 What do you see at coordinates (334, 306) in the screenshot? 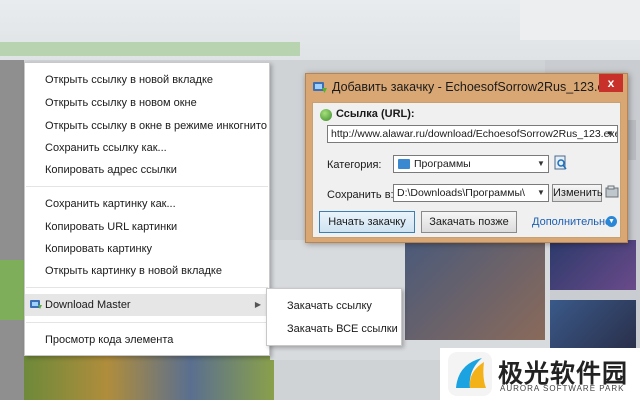
I see `submenu-download-link: Закачать ссылку` at bounding box center [334, 306].